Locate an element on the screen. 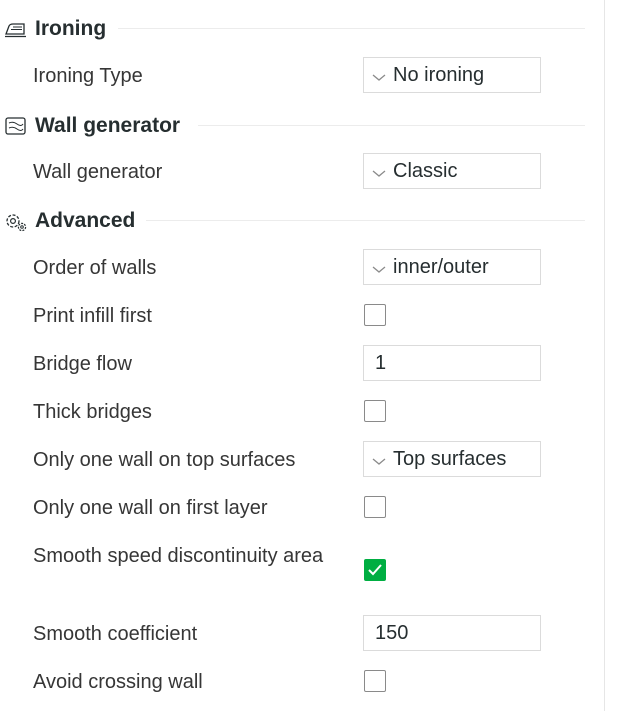 The image size is (617, 711). thick-bridges-label: Thick bridges is located at coordinates (92, 412).